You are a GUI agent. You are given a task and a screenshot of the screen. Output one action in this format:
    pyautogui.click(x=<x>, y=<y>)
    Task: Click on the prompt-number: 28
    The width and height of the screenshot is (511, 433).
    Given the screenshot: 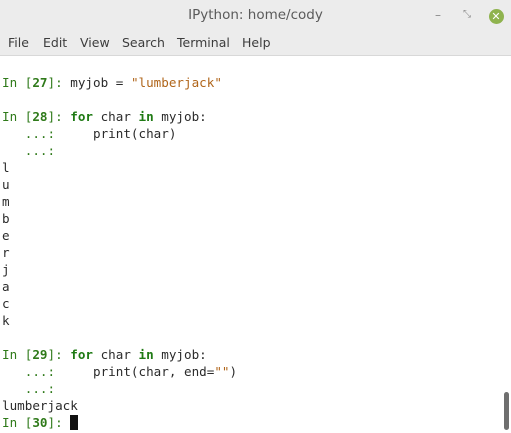 What is the action you would take?
    pyautogui.click(x=40, y=116)
    